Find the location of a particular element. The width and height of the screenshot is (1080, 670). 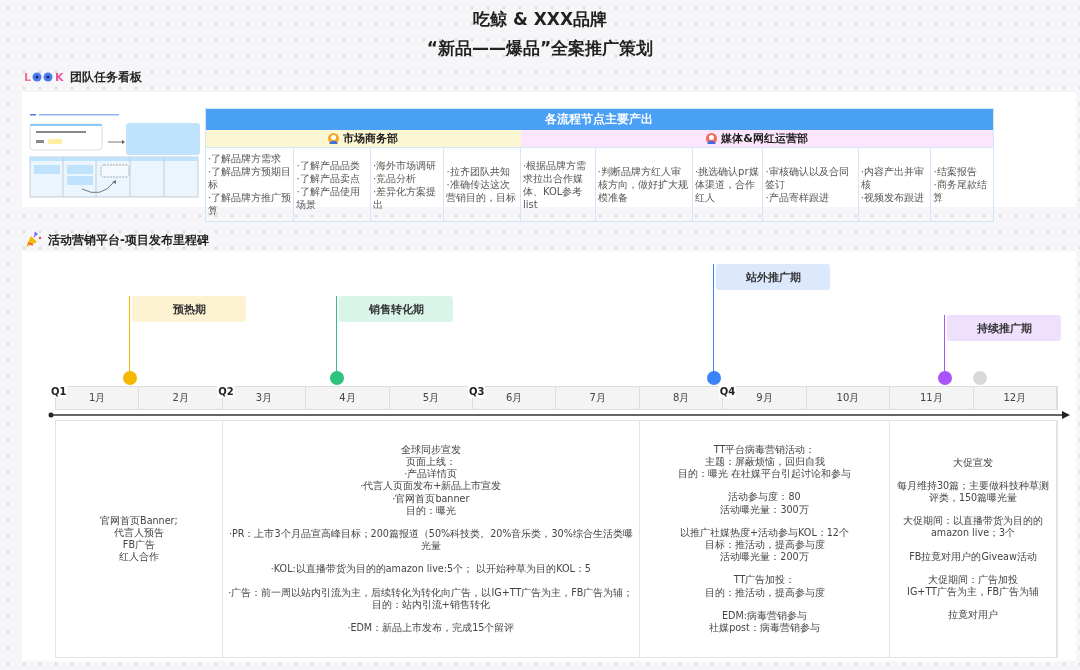

phase-text: FB广告 is located at coordinates (138, 545).